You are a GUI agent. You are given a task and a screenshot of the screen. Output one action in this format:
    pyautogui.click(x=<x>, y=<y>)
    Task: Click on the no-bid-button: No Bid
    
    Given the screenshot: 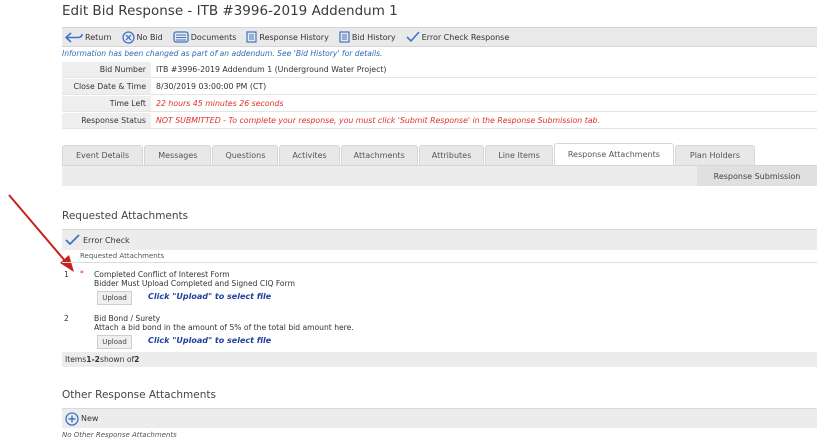 What is the action you would take?
    pyautogui.click(x=142, y=37)
    